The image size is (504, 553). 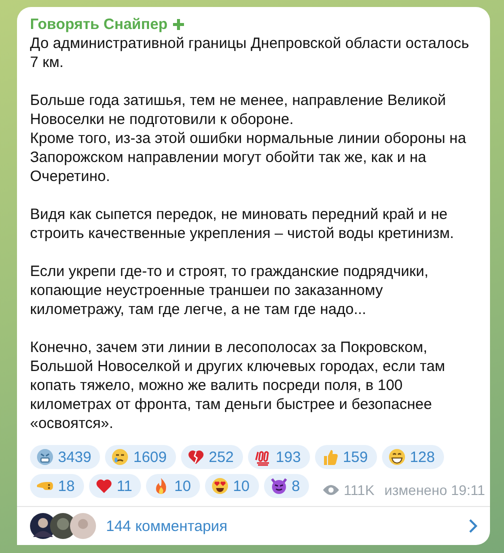 What do you see at coordinates (434, 490) in the screenshot?
I see `edited-time: изменено 19:11` at bounding box center [434, 490].